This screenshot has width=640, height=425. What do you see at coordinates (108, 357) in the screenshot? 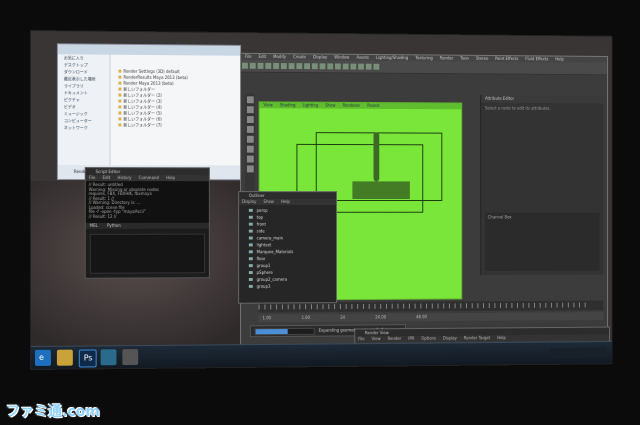
I see `maya-icon` at bounding box center [108, 357].